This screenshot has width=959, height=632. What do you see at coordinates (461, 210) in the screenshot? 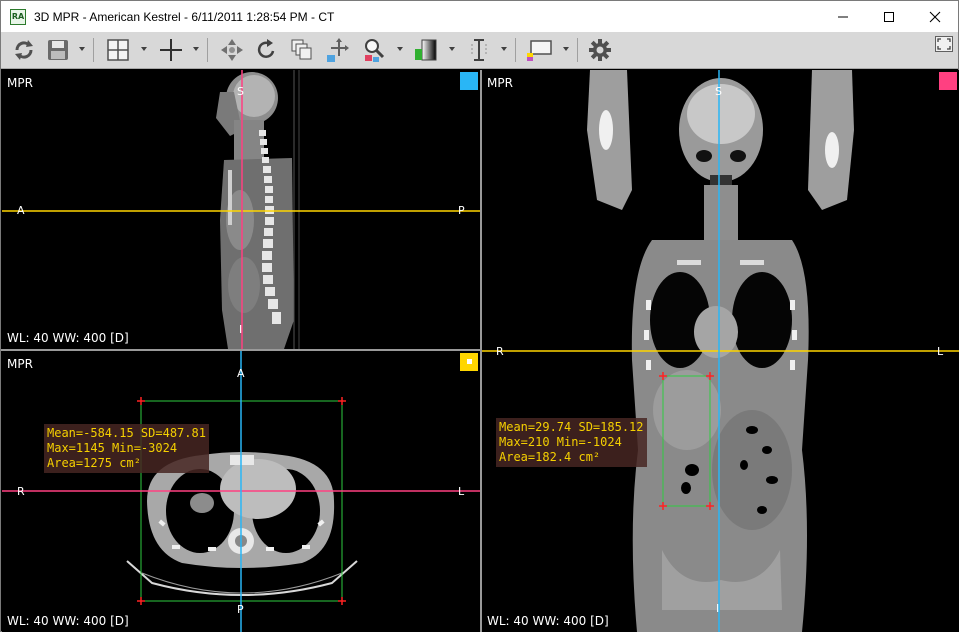
I see `orientation-right: P` at bounding box center [461, 210].